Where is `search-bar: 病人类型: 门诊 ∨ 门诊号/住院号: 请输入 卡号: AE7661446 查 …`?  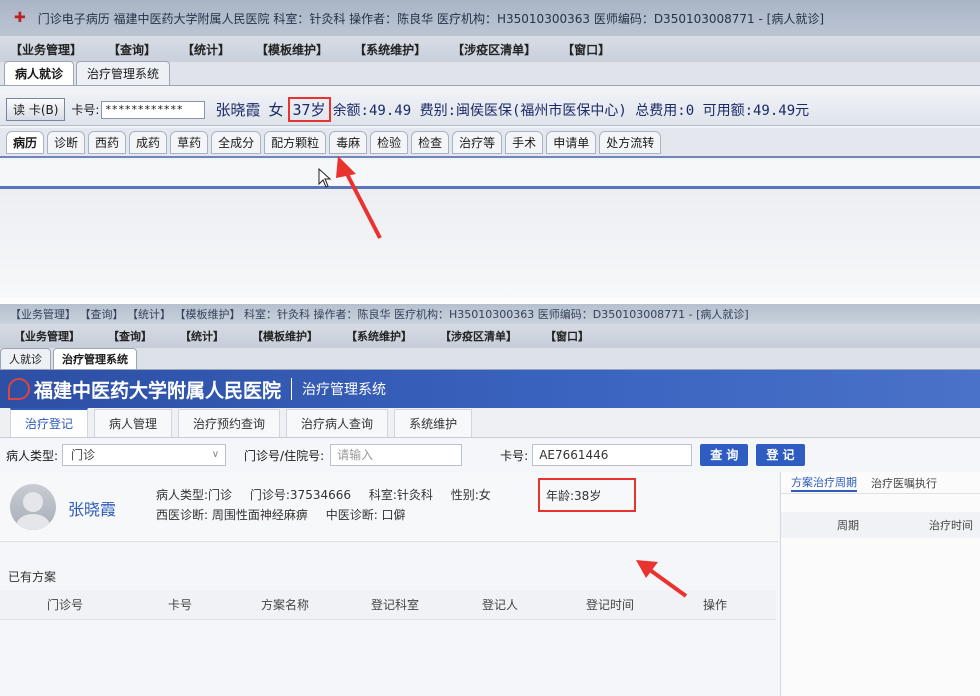
search-bar: 病人类型: 门诊 ∨ 门诊号/住院号: 请输入 卡号: AE7661446 查 … is located at coordinates (490, 455).